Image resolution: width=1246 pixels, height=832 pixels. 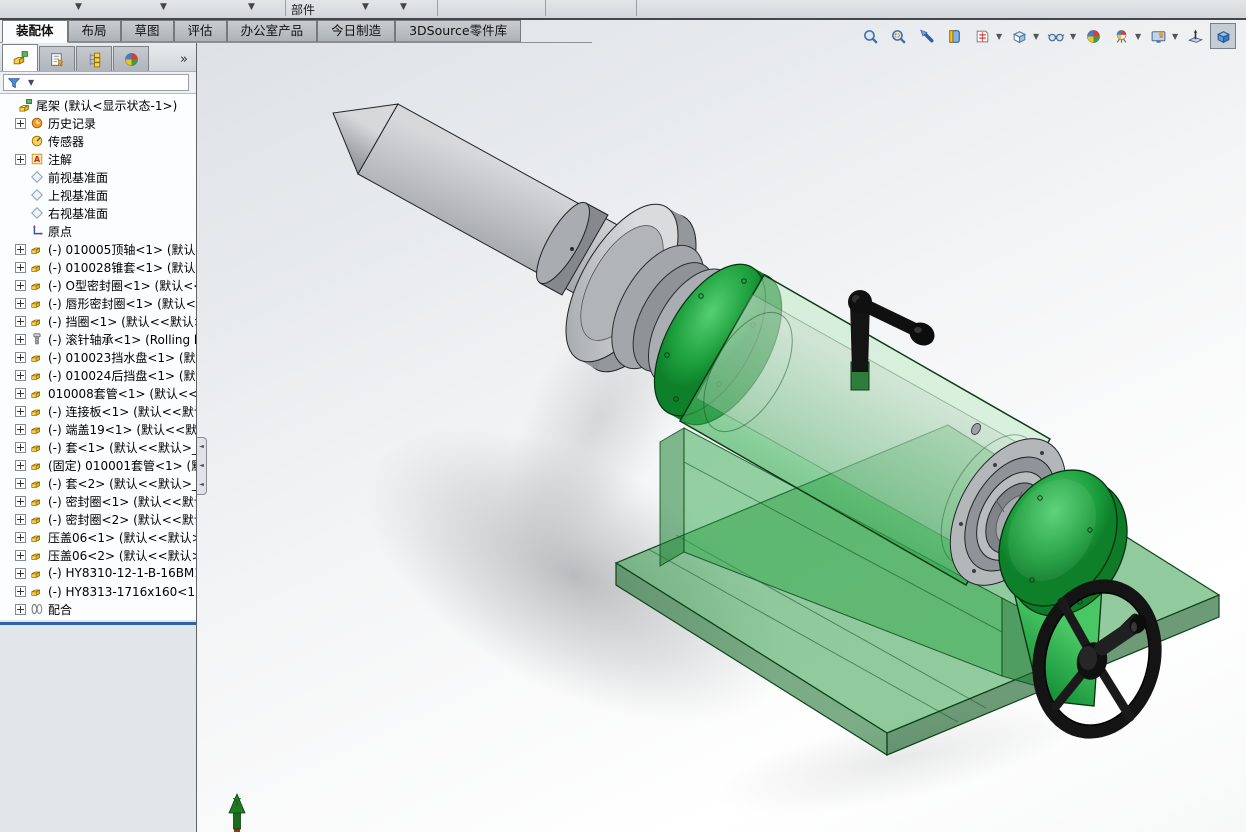 What do you see at coordinates (1195, 36) in the screenshot?
I see `3d-drawing-view-icon` at bounding box center [1195, 36].